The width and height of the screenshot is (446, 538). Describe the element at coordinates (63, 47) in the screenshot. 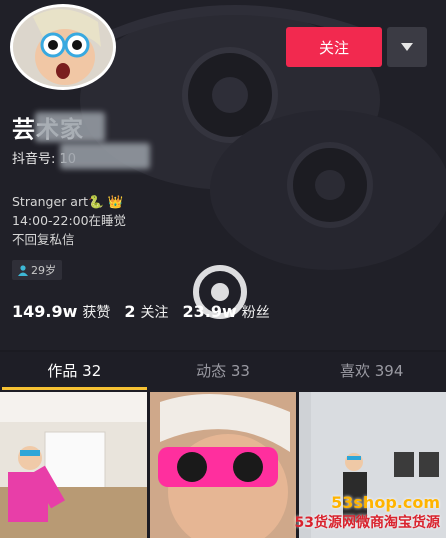

I see `avatar` at that location.